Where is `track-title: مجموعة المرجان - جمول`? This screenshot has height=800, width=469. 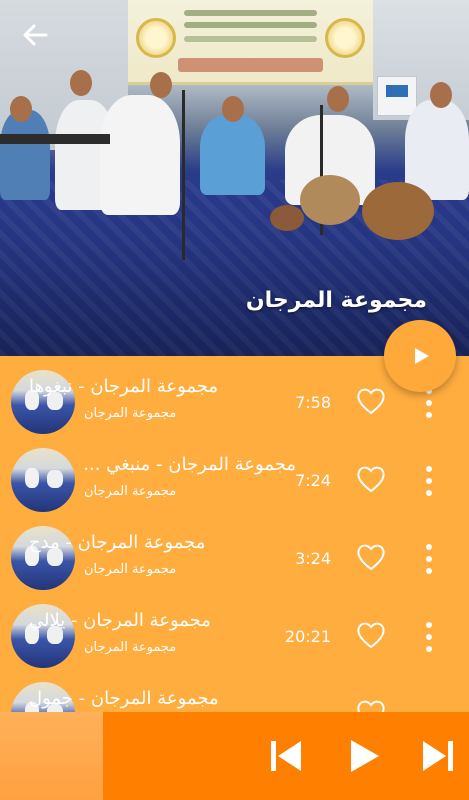 track-title: مجموعة المرجان - جمول is located at coordinates (124, 698).